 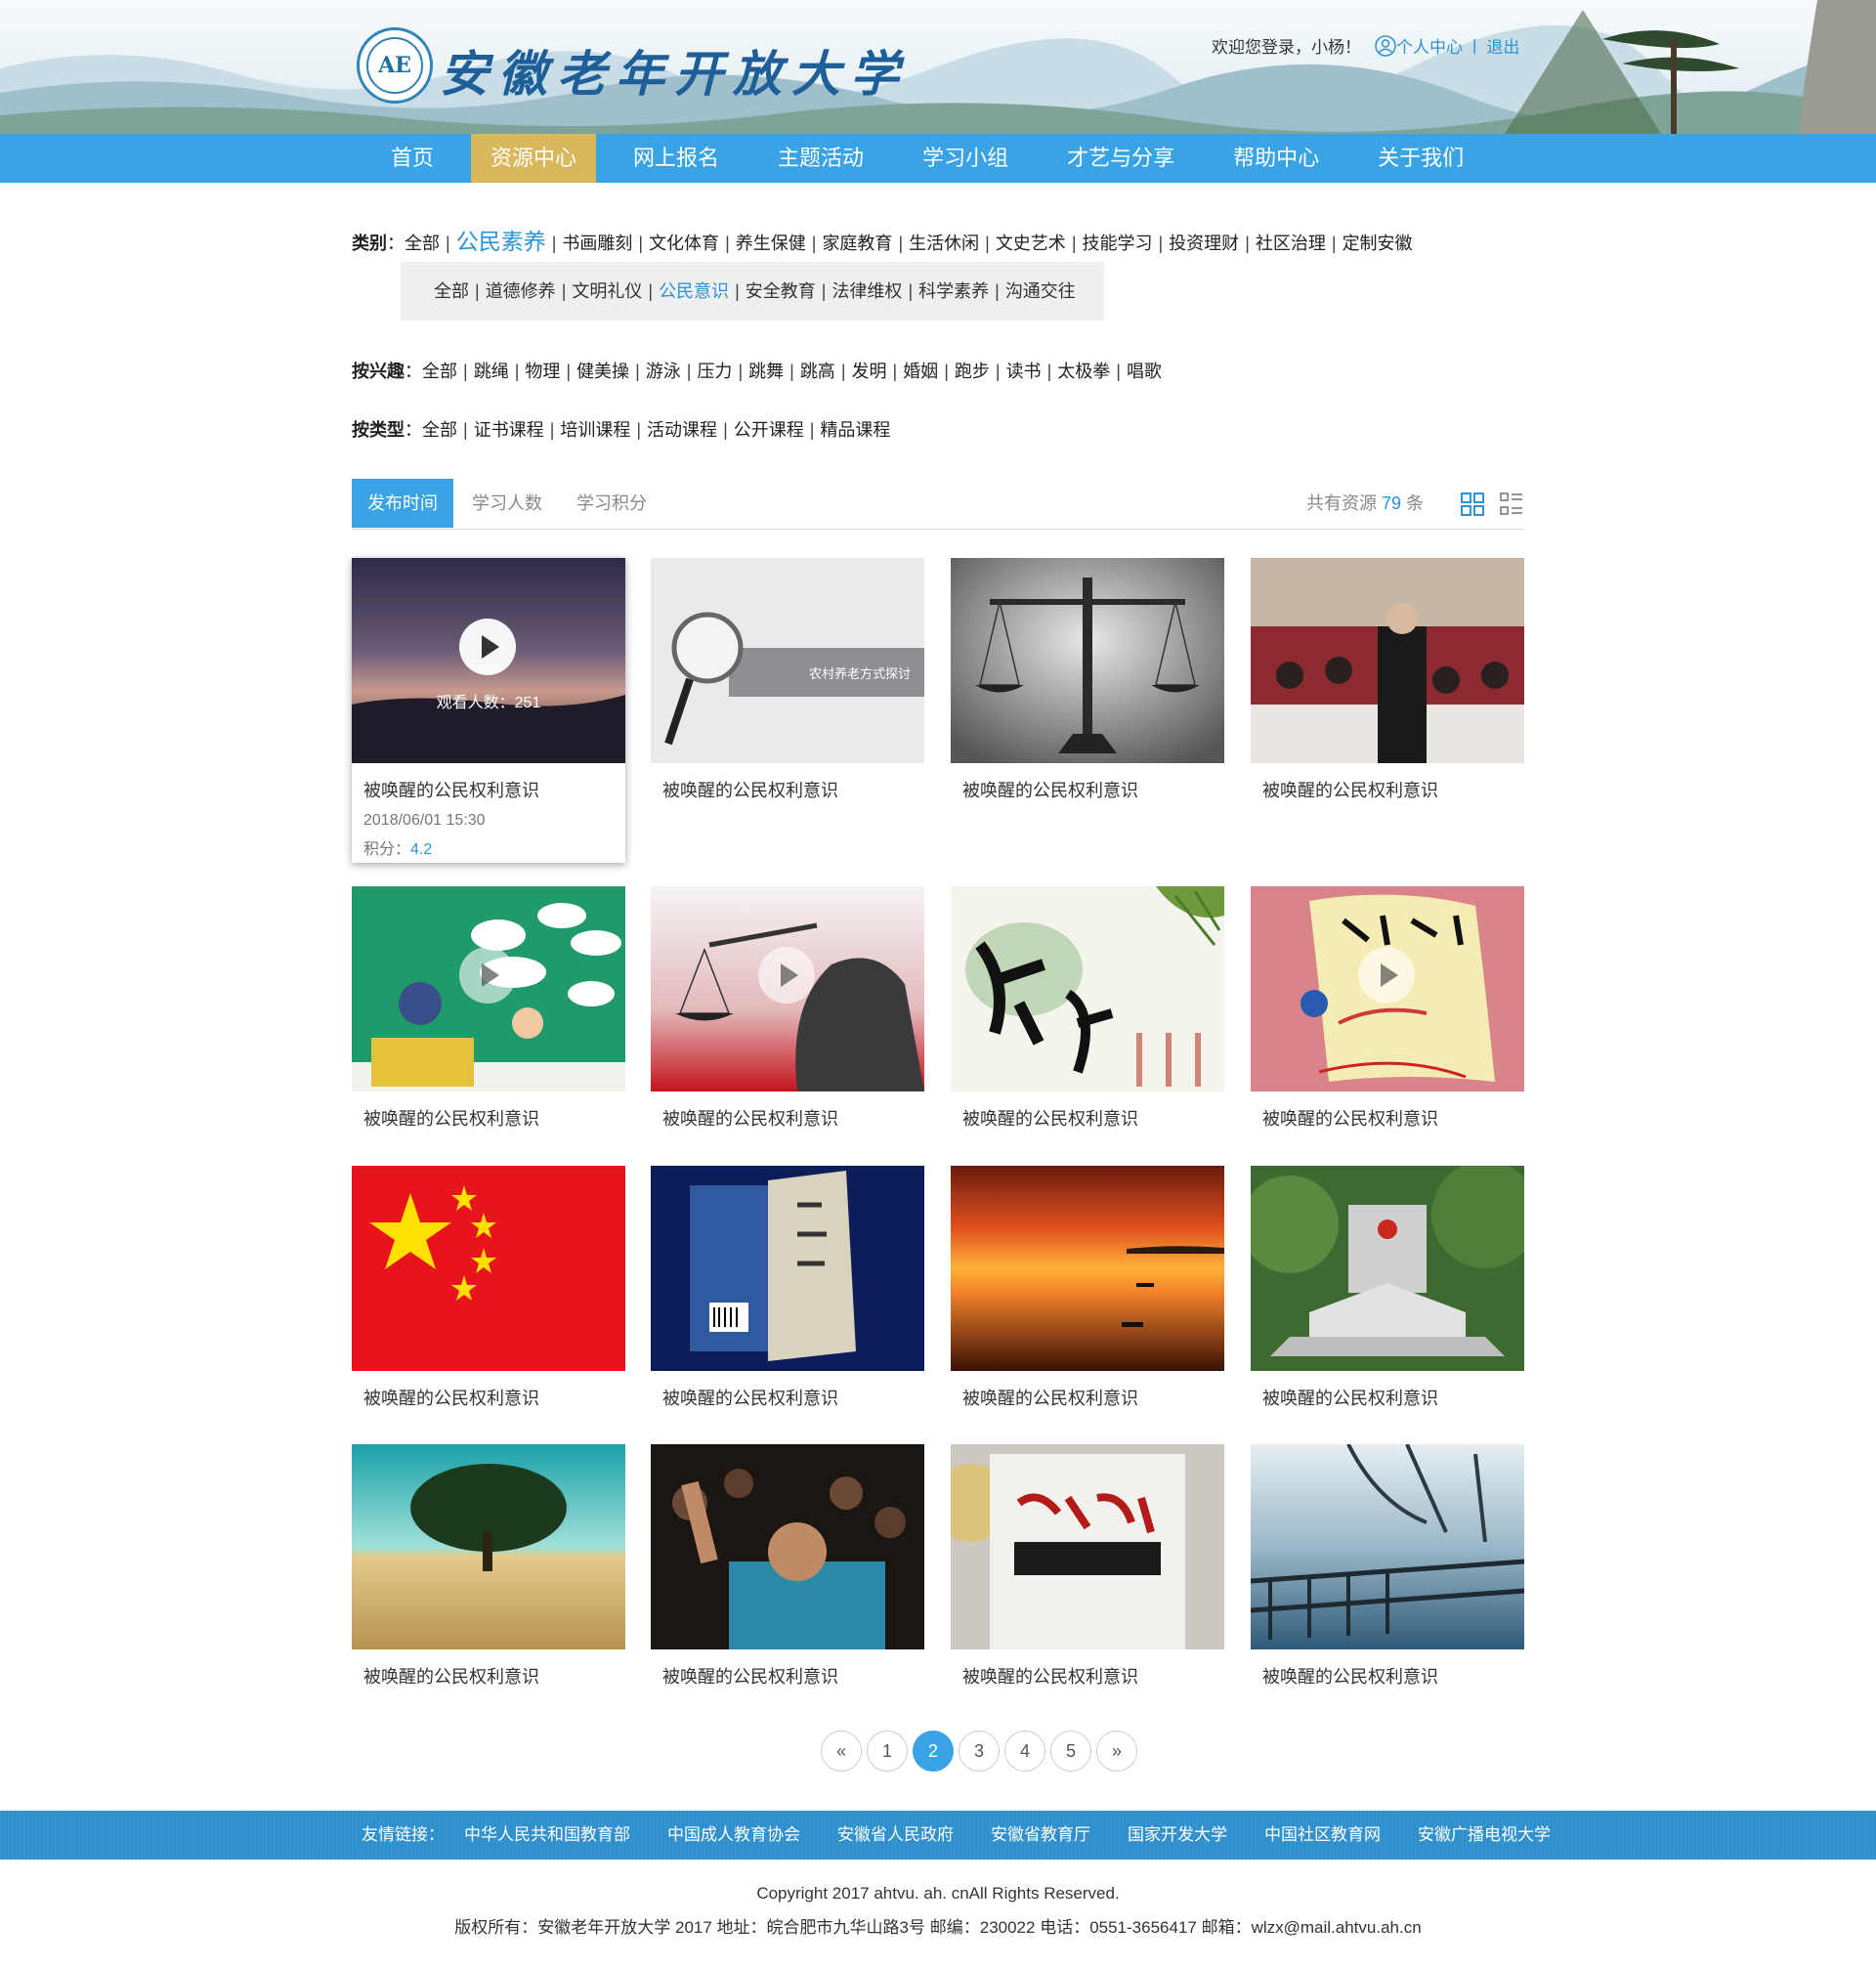 What do you see at coordinates (507, 503) in the screenshot?
I see `sort-tab-learners: 学习人数` at bounding box center [507, 503].